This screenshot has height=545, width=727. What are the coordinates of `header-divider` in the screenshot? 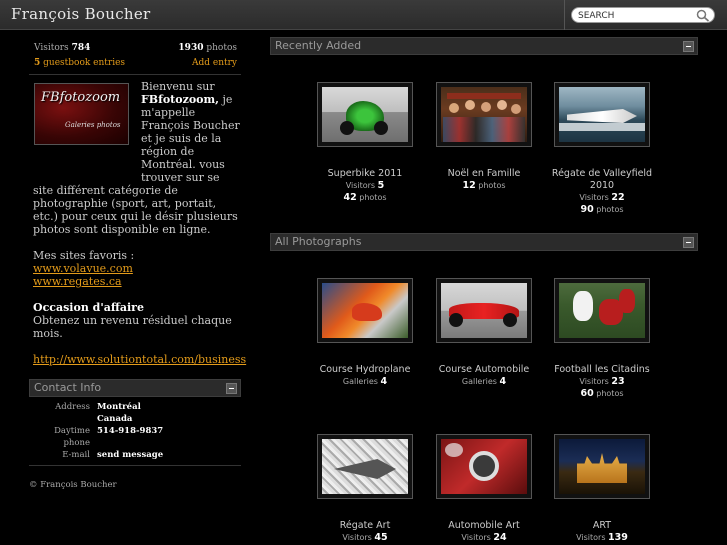 It's located at (564, 15).